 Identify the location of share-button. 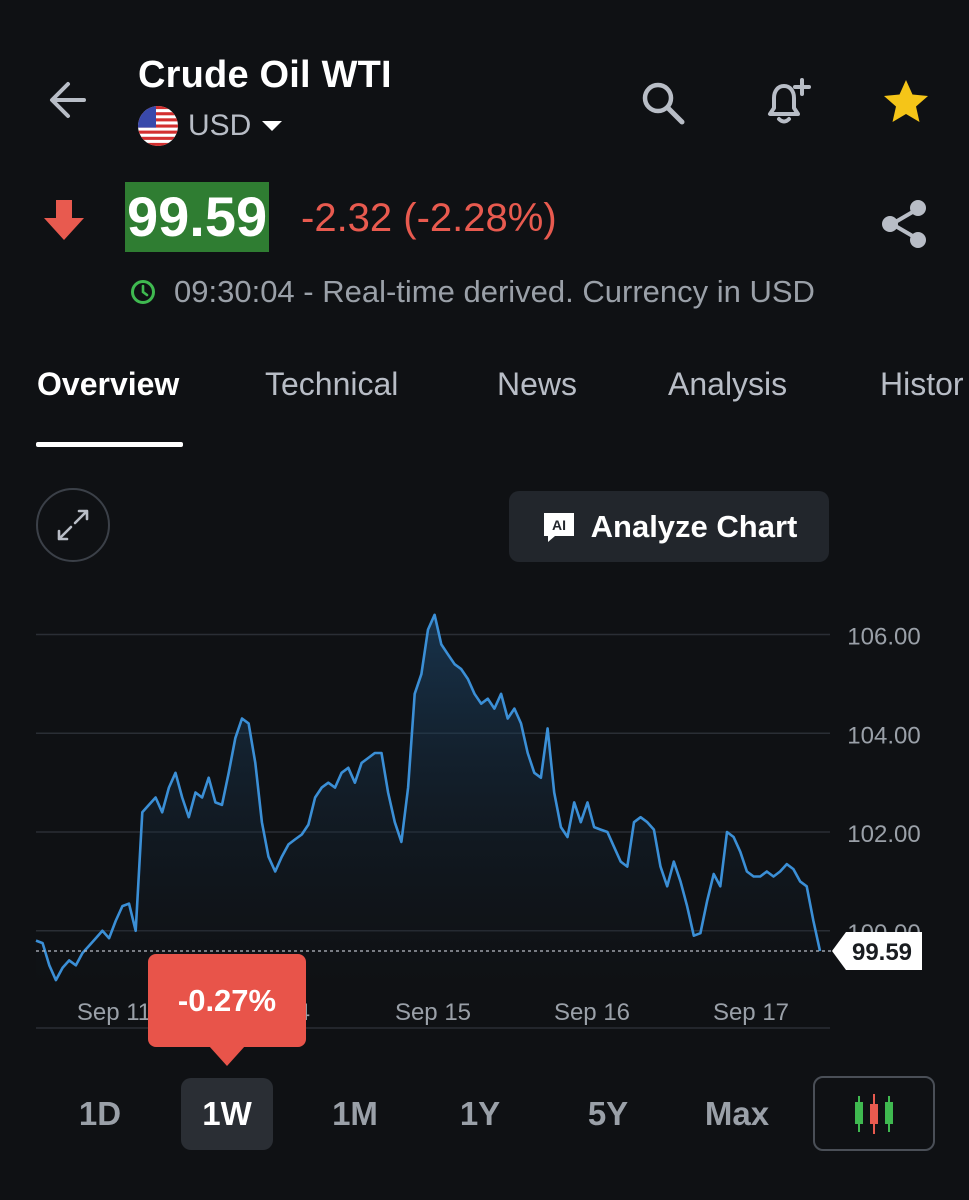
(904, 224).